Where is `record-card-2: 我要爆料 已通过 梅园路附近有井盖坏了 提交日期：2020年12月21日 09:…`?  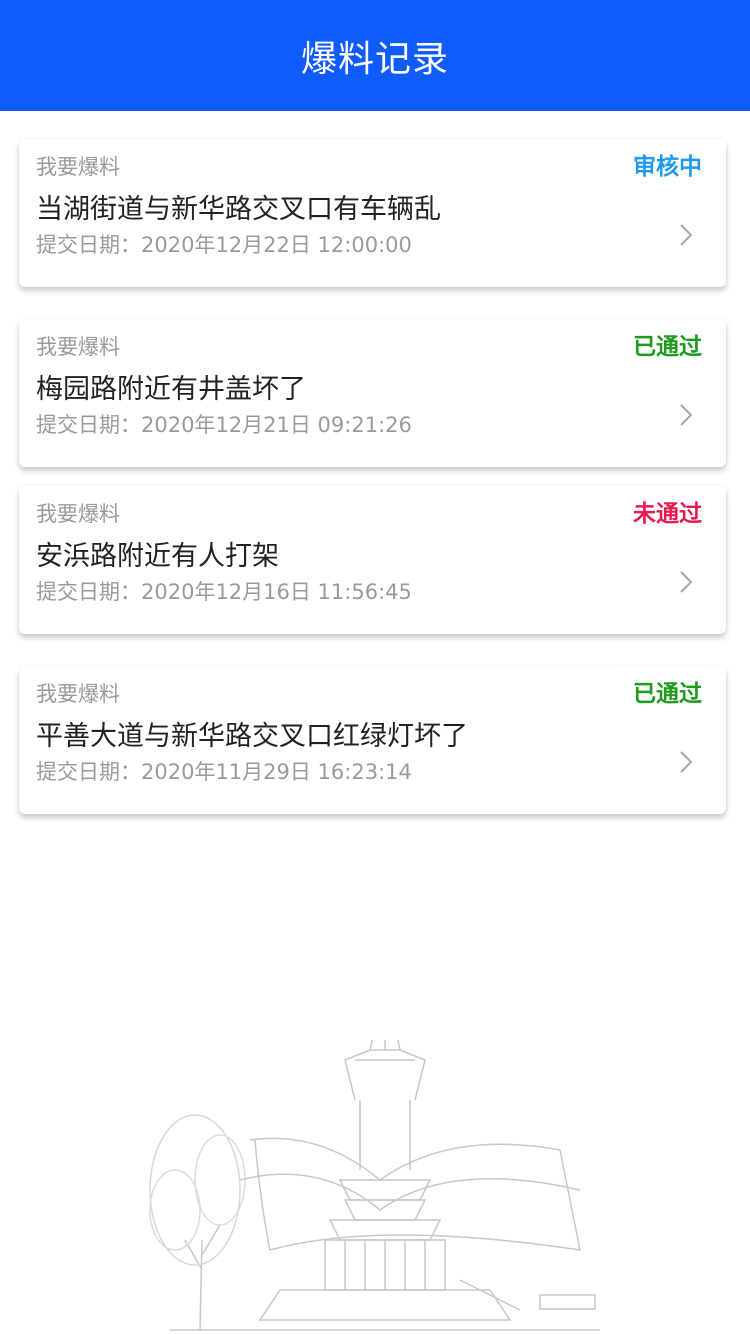
record-card-2: 我要爆料 已通过 梅园路附近有井盖坏了 提交日期：2020年12月21日 09:… is located at coordinates (372, 393).